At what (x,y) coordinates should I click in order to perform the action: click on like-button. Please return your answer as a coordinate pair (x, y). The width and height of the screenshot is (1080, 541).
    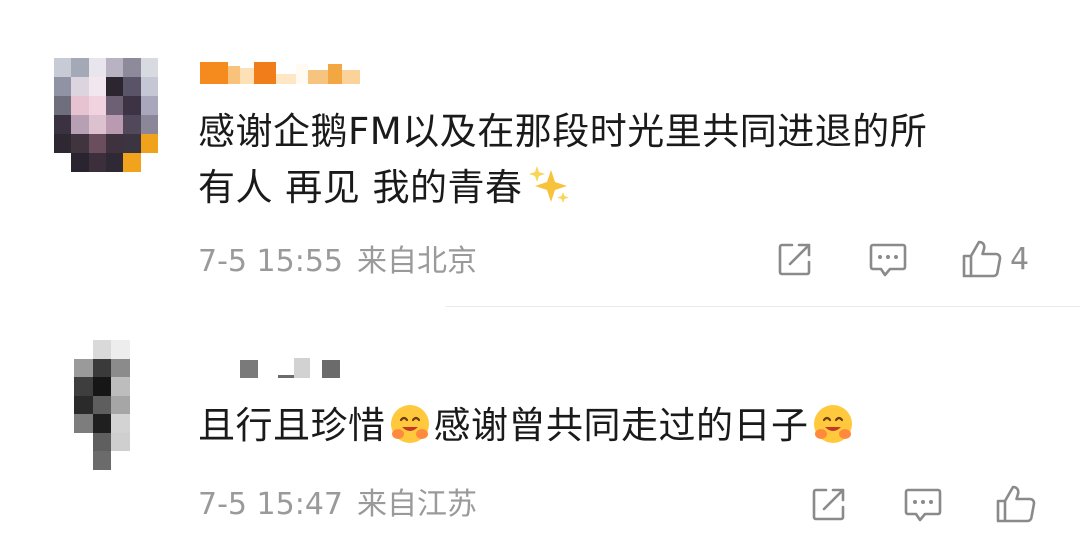
    Looking at the image, I should click on (1016, 504).